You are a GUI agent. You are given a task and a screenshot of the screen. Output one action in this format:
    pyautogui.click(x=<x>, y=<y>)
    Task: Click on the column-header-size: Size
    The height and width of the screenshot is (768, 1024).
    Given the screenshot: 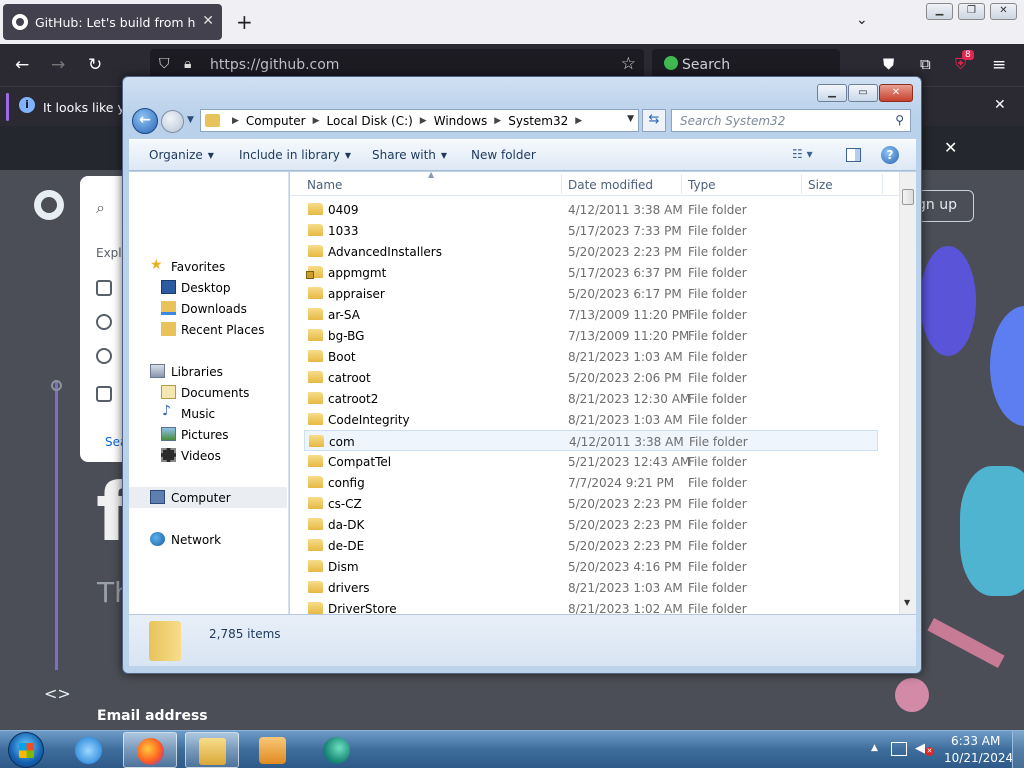 What is the action you would take?
    pyautogui.click(x=820, y=185)
    